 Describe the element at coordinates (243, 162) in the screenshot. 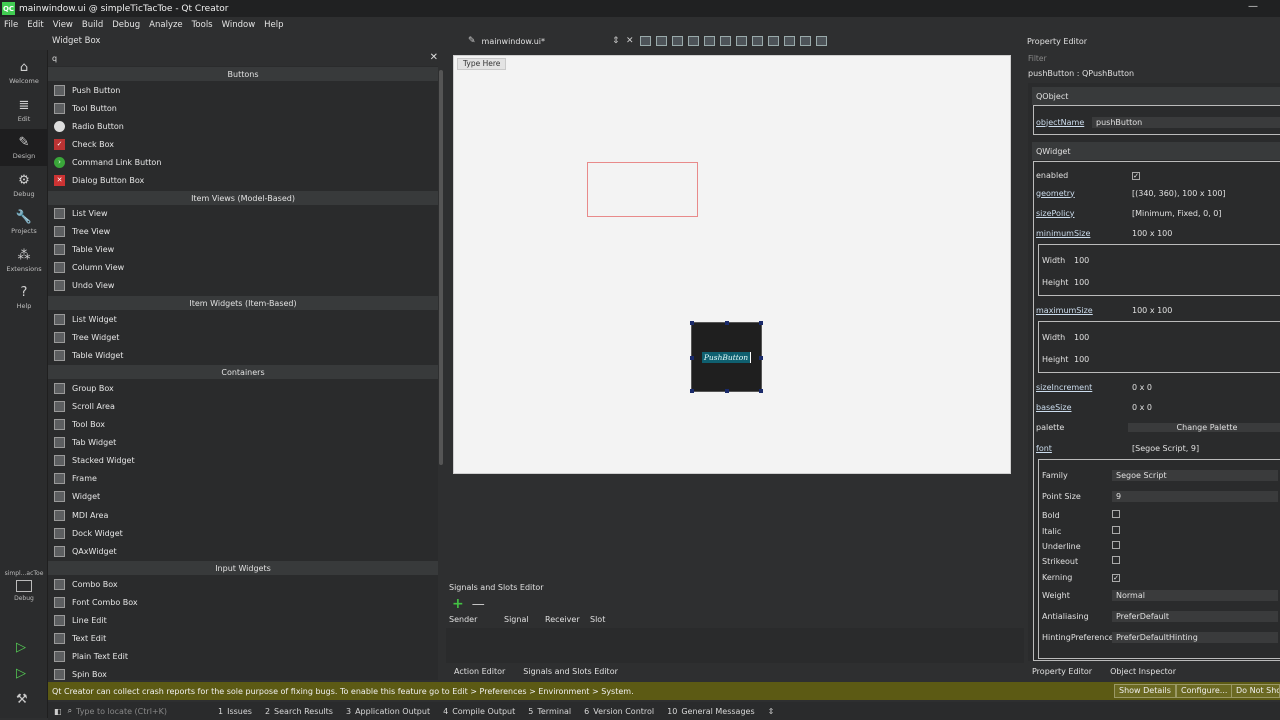

I see `widget-item: › Command Link Button` at that location.